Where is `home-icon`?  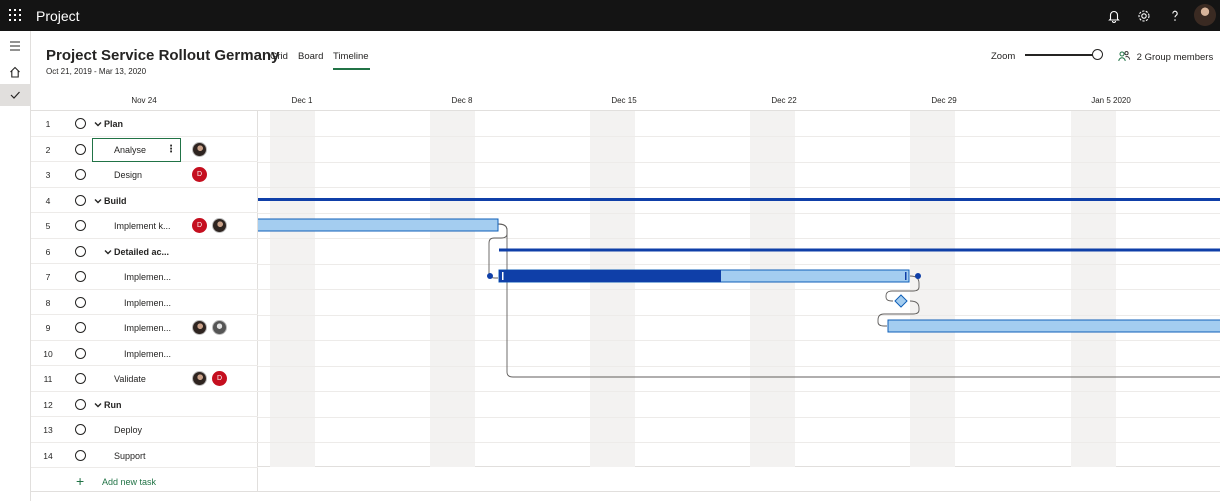
home-icon is located at coordinates (15, 72).